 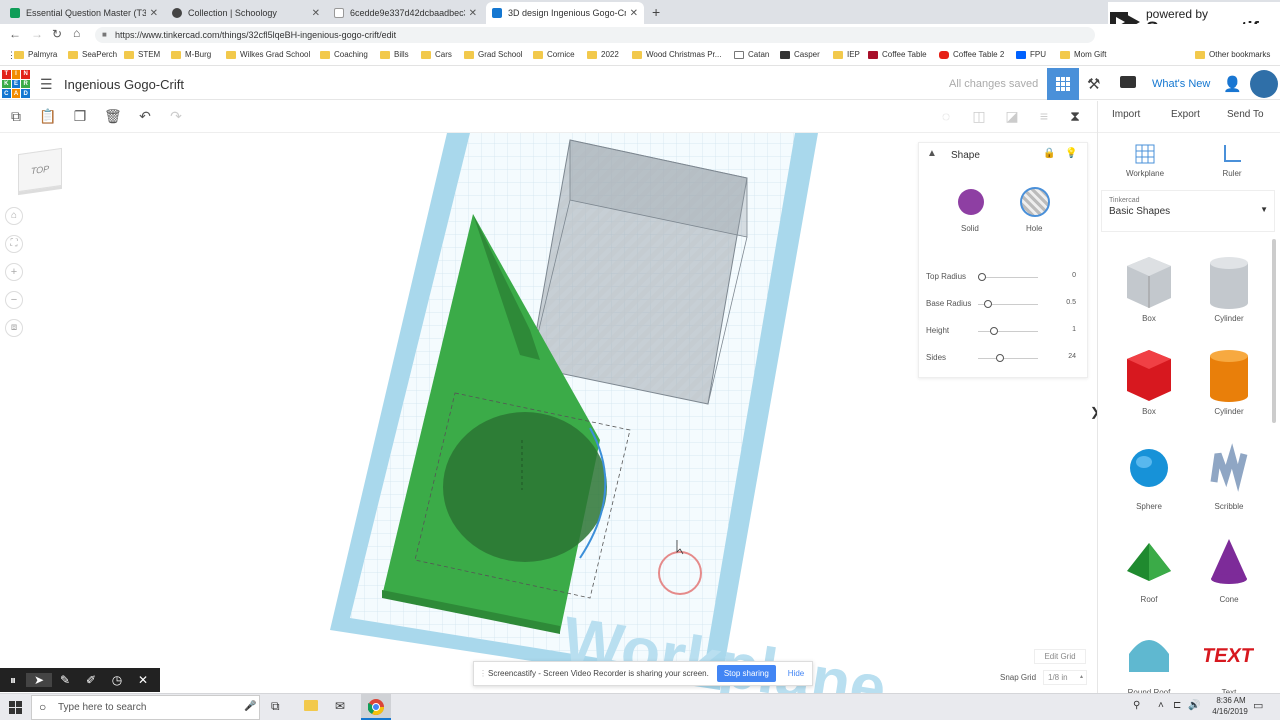 I want to click on mirror-icon: ⧗, so click(x=1075, y=116).